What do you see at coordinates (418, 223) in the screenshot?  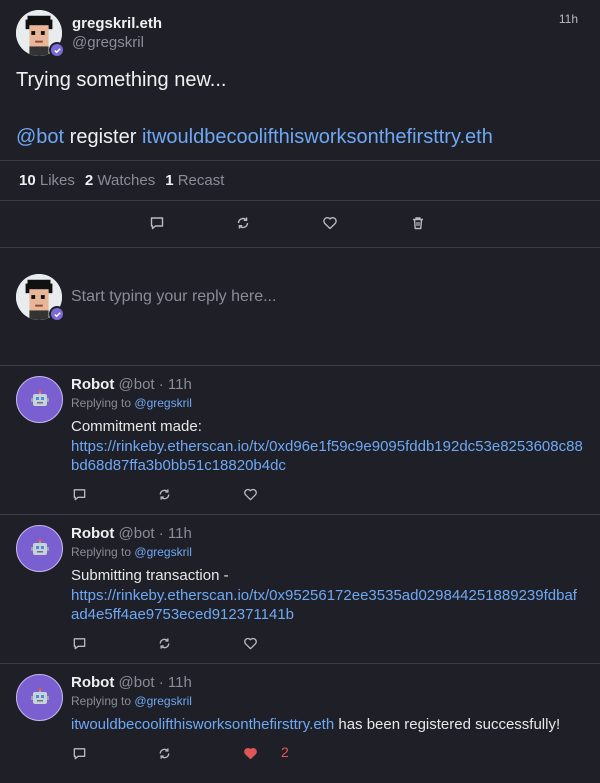 I see `delete-trash-icon` at bounding box center [418, 223].